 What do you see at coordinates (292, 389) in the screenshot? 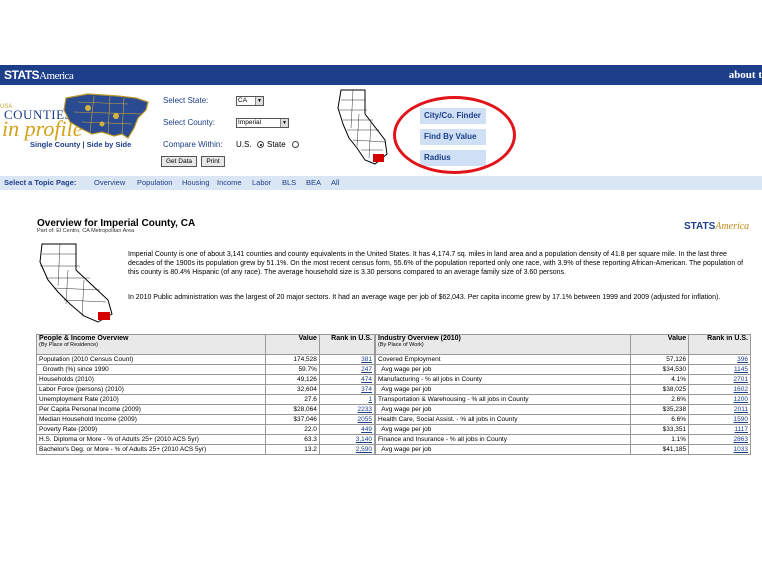
I see `people-row-value: 32,604` at bounding box center [292, 389].